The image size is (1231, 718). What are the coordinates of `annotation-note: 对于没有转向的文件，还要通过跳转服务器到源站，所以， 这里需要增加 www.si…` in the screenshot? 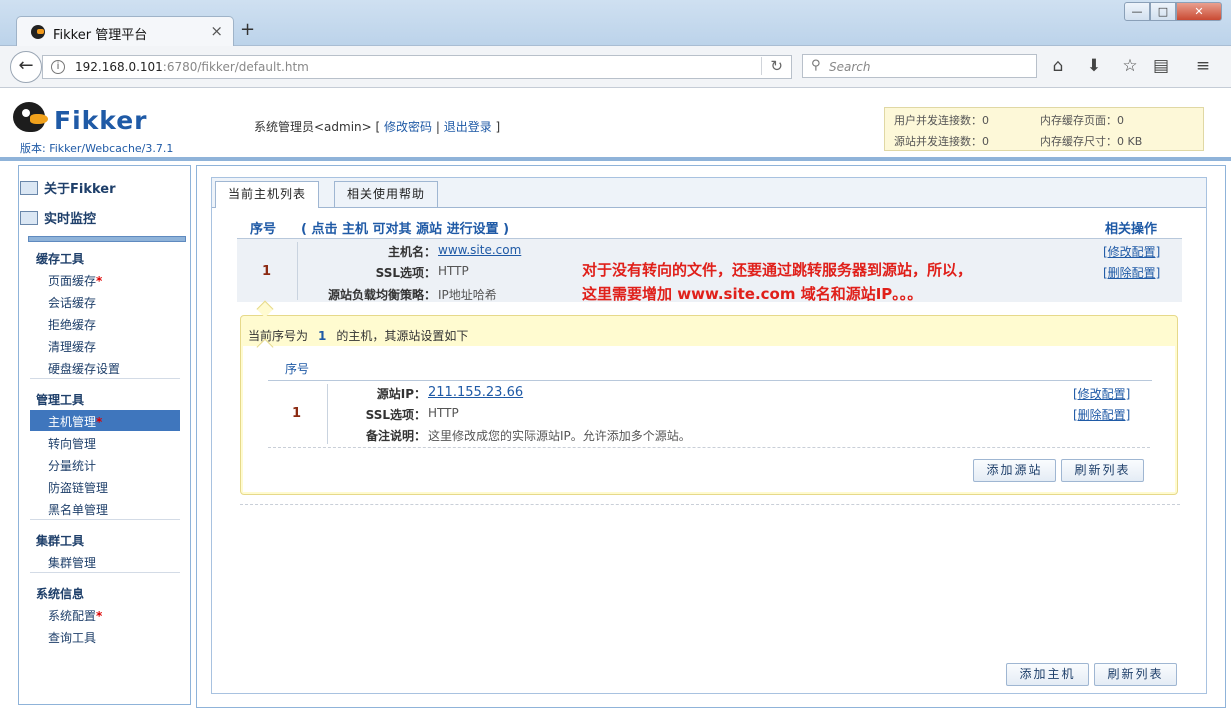 It's located at (777, 282).